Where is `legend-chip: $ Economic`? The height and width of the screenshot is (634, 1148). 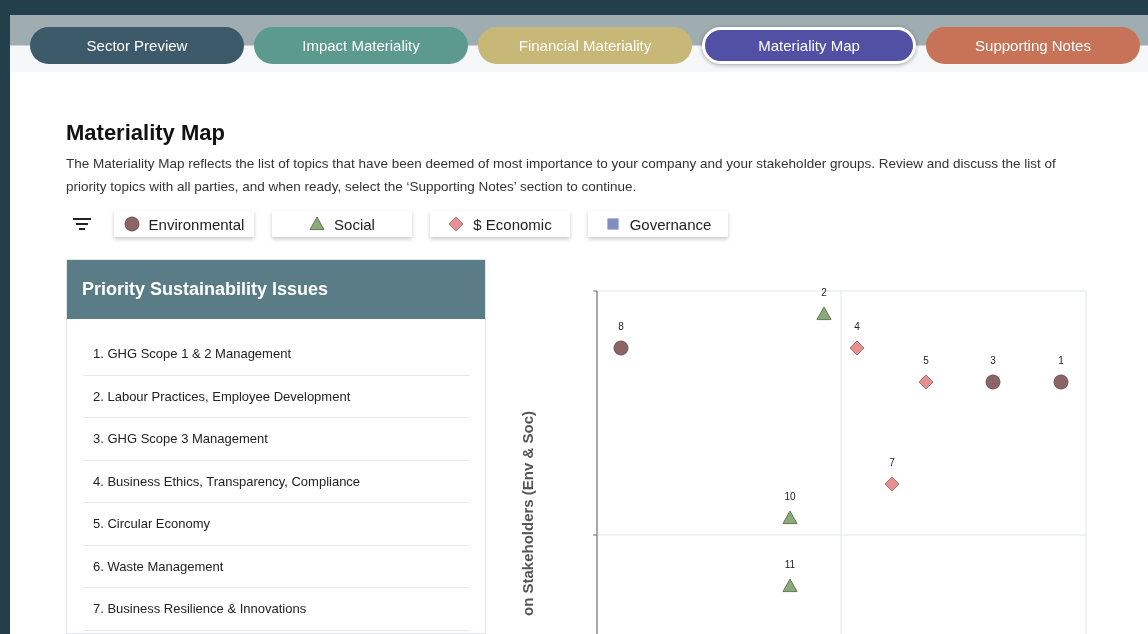 legend-chip: $ Economic is located at coordinates (500, 224).